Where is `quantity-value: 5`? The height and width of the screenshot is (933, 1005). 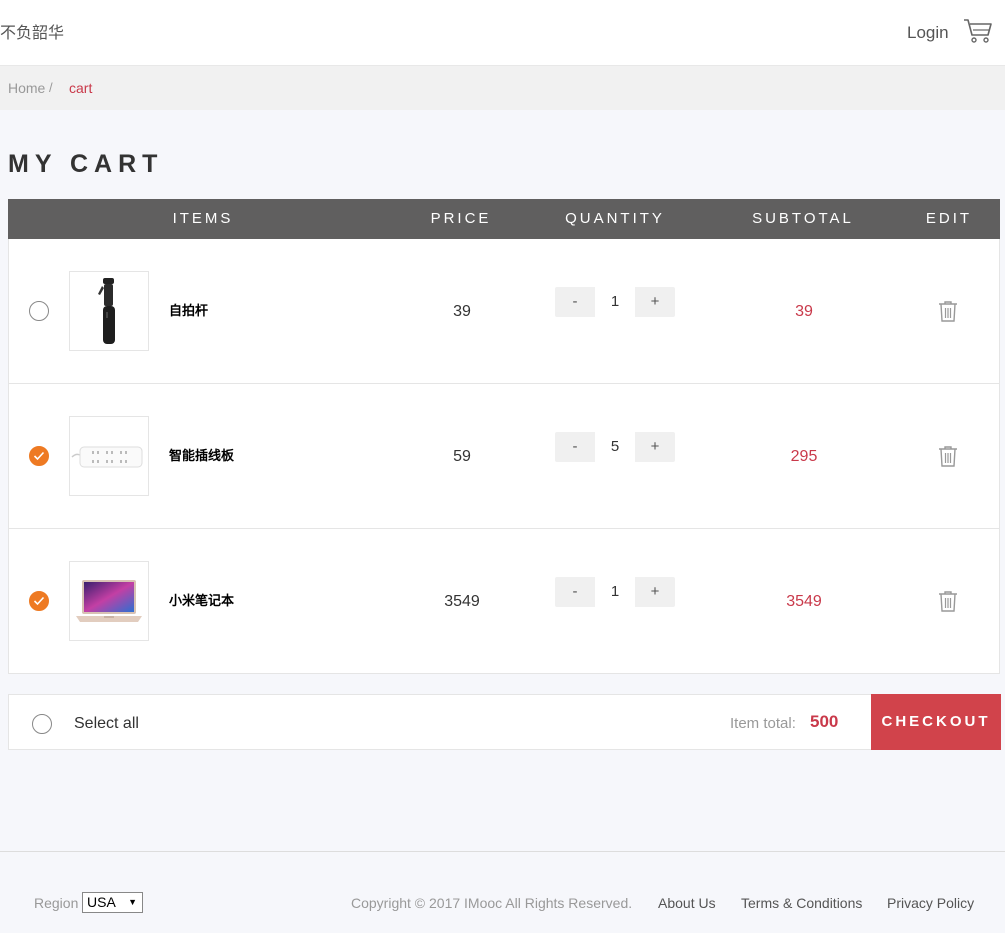
quantity-value: 5 is located at coordinates (615, 447).